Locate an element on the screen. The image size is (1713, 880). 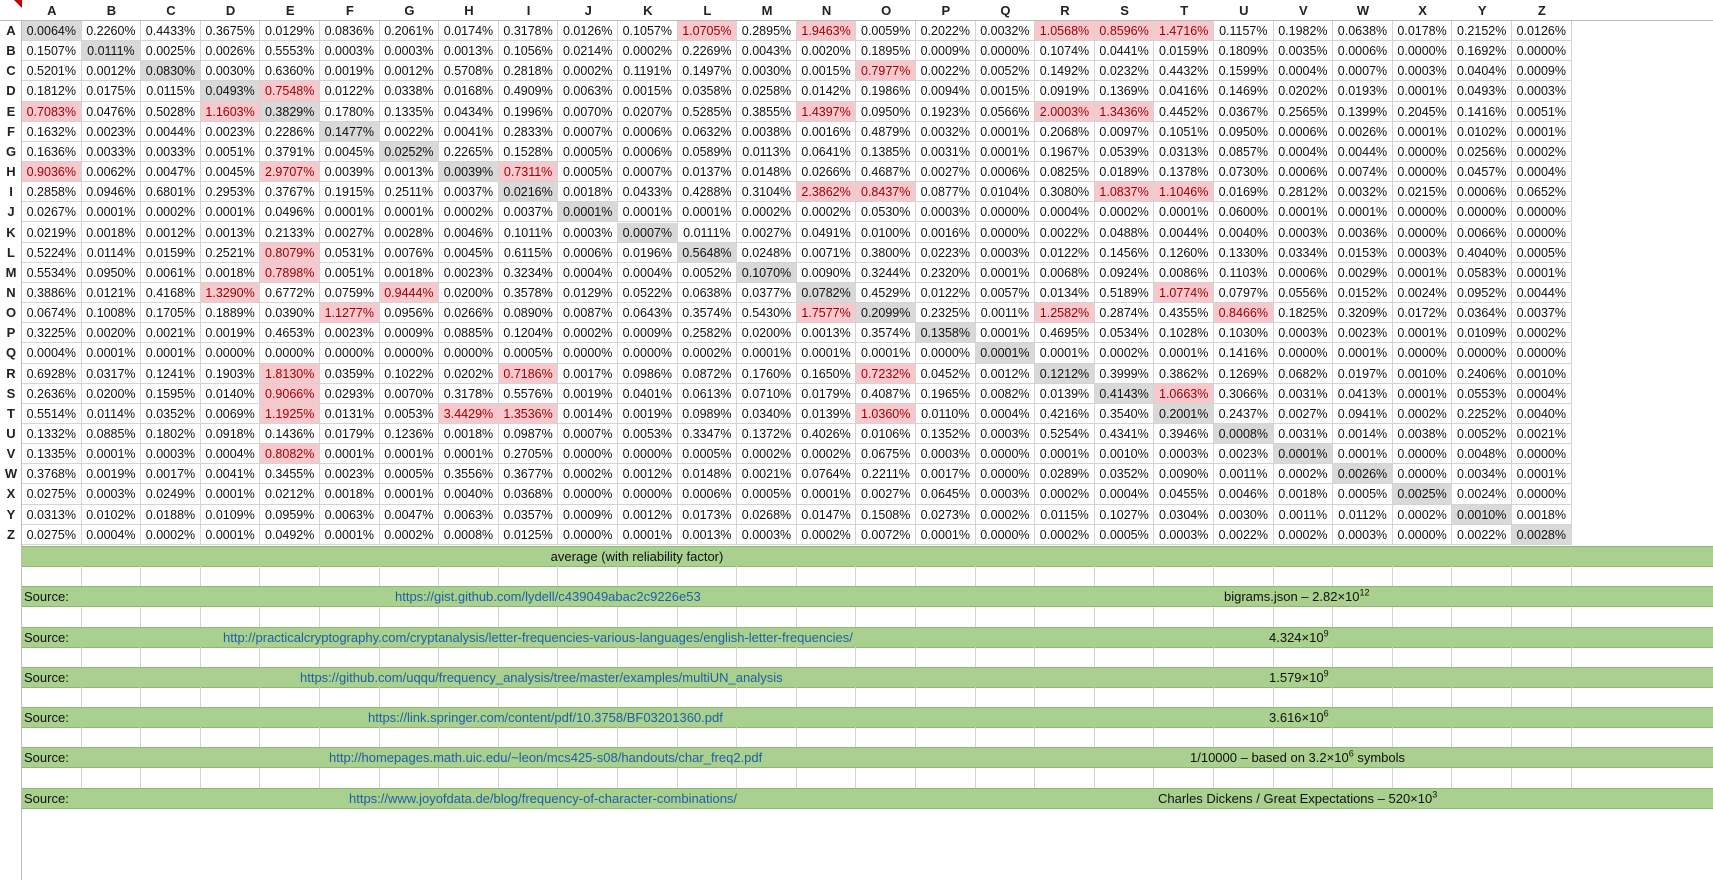
table-cell: 0.5648% is located at coordinates (707, 252).